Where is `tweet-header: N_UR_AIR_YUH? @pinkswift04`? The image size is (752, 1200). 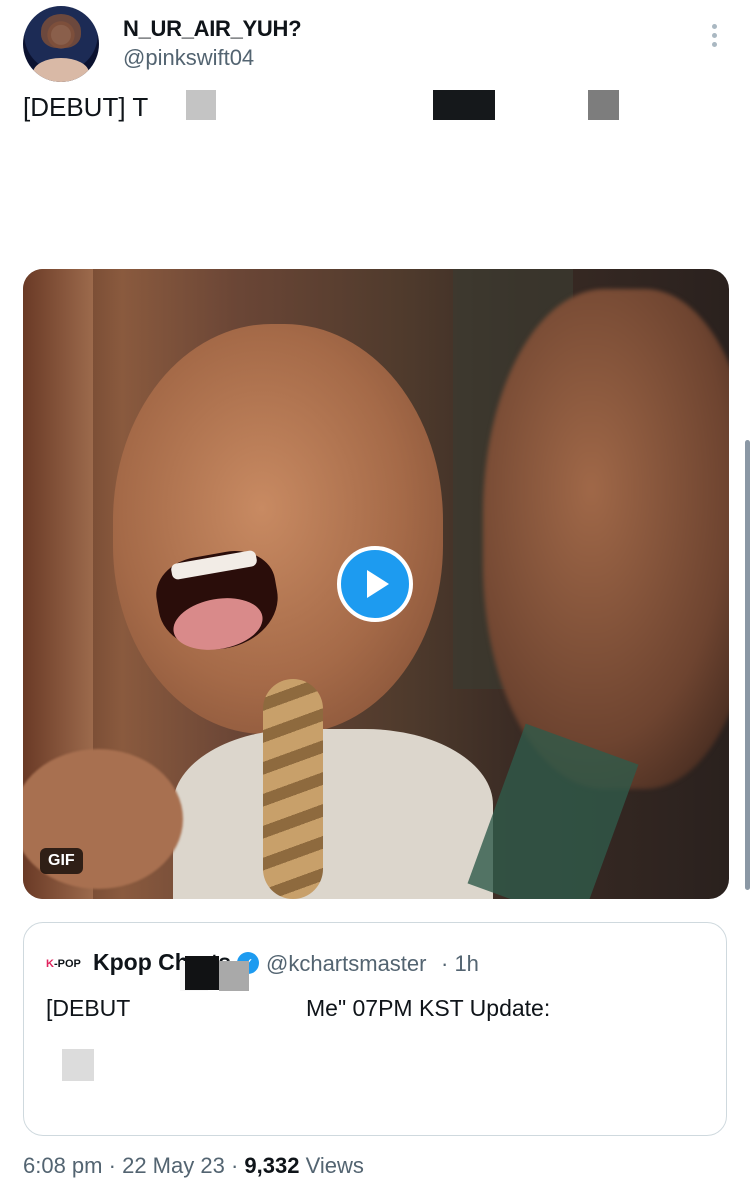 tweet-header: N_UR_AIR_YUH? @pinkswift04 is located at coordinates (376, 45).